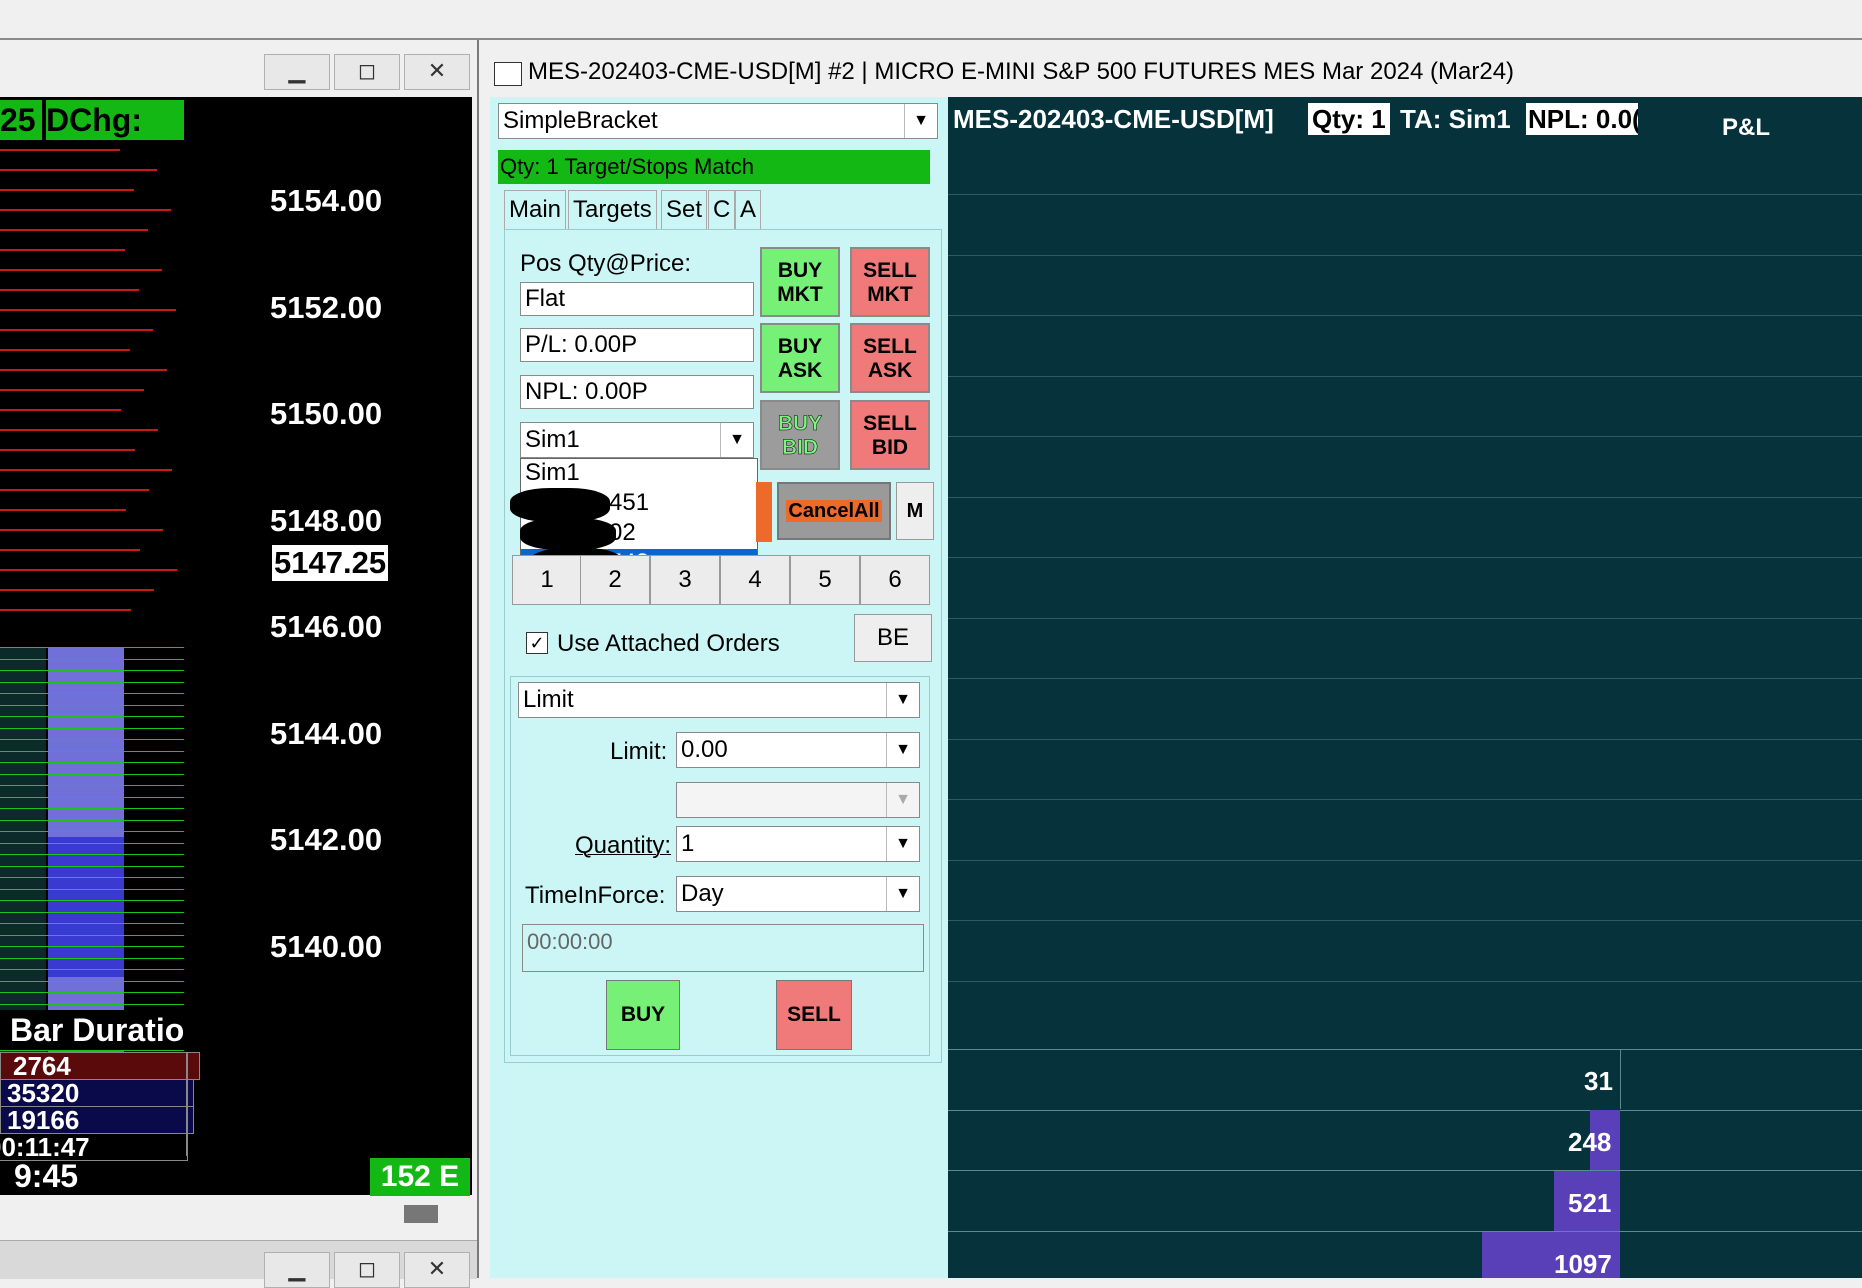  I want to click on pnl-value: 31, so click(1598, 1081).